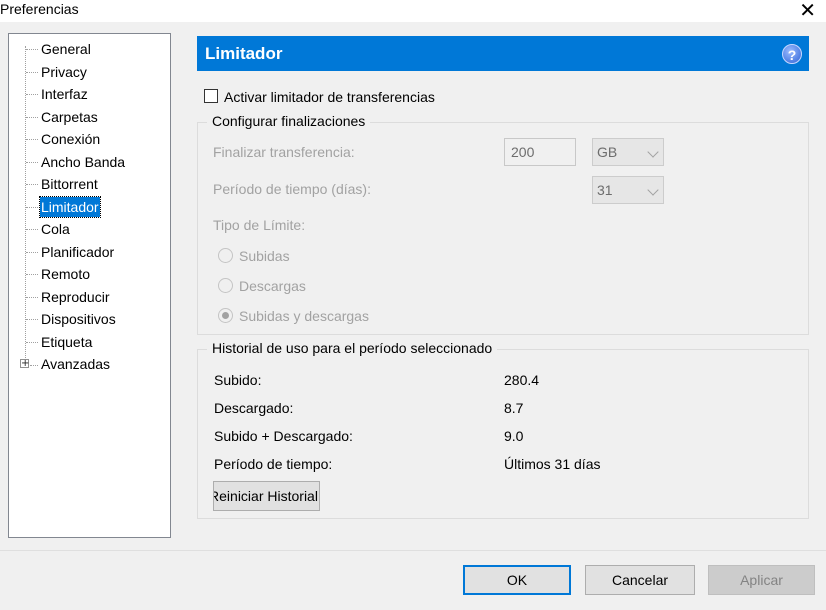 The image size is (826, 610). Describe the element at coordinates (83, 162) in the screenshot. I see `tree-item-ancho-banda: Ancho Banda` at that location.